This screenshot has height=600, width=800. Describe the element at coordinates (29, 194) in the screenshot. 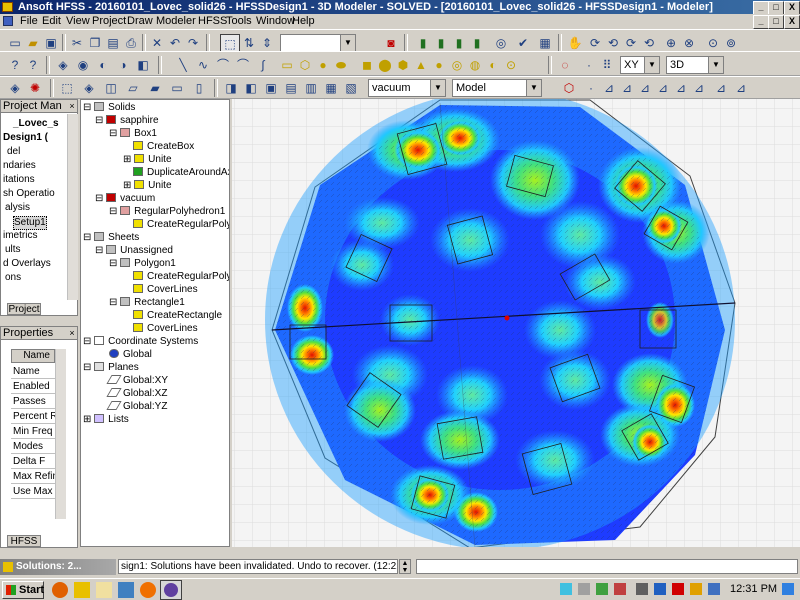

I see `tree-item-mesh-operations: sh Operatio` at that location.